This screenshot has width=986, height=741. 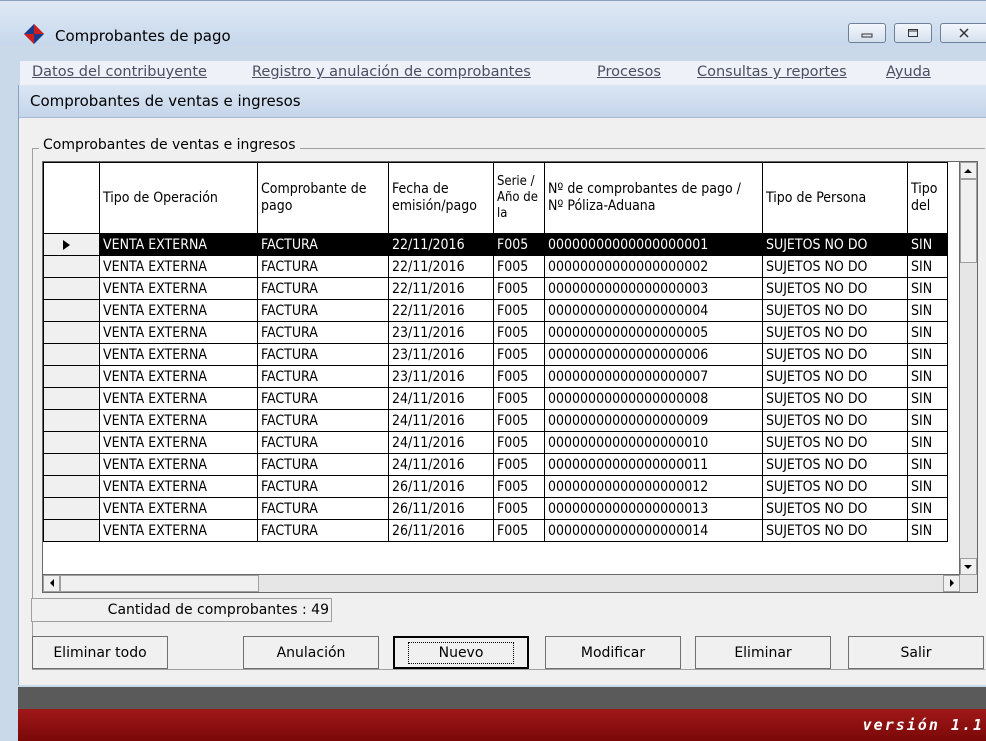 What do you see at coordinates (311, 652) in the screenshot?
I see `anulacion-button: Anulación` at bounding box center [311, 652].